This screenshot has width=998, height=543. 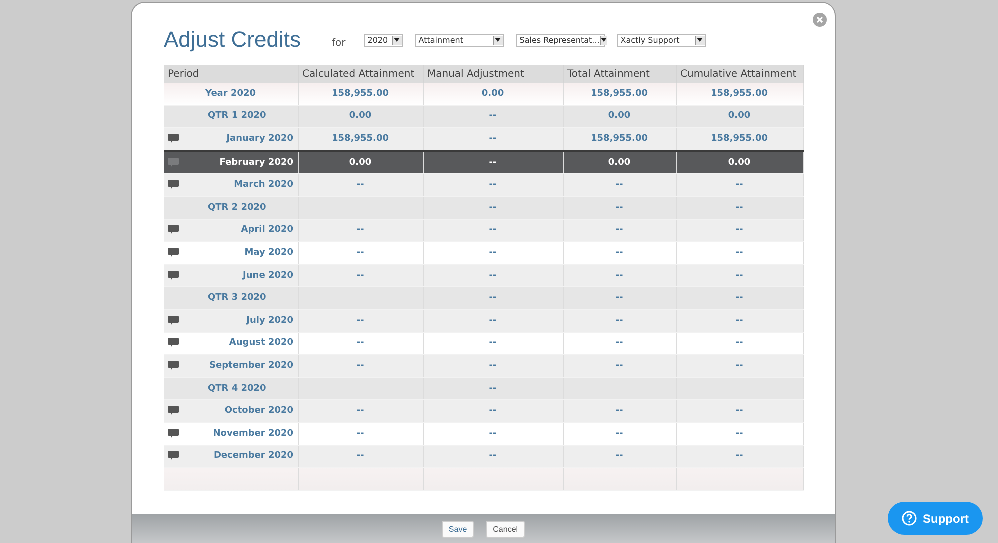 What do you see at coordinates (237, 207) in the screenshot?
I see `period-label: QTR 2 2020` at bounding box center [237, 207].